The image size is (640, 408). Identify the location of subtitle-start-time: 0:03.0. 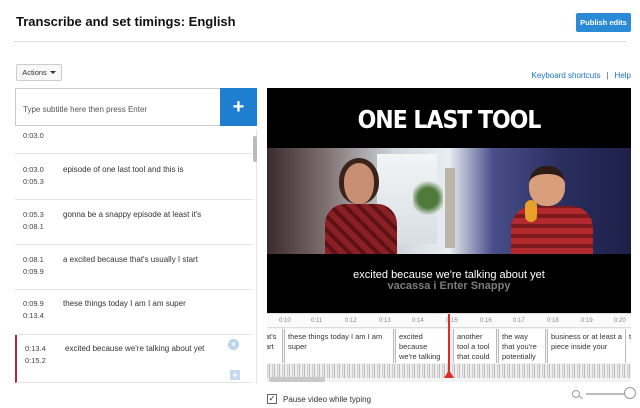
(33, 169).